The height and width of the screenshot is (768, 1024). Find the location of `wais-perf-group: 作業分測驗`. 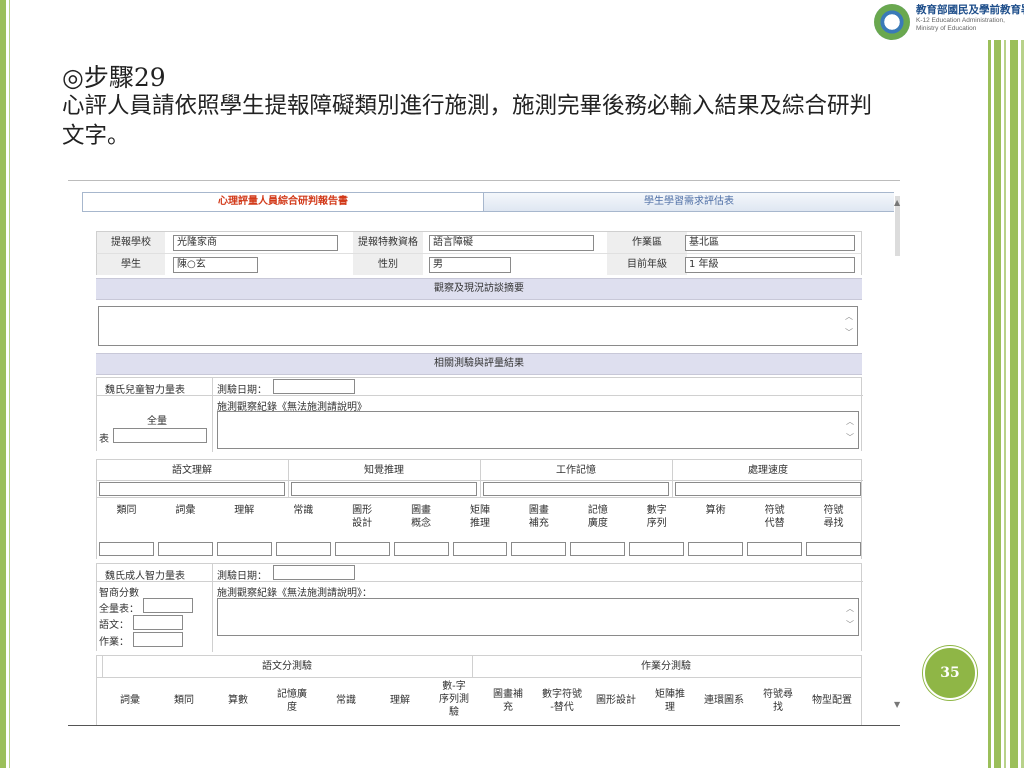

wais-perf-group: 作業分測驗 is located at coordinates (666, 666).